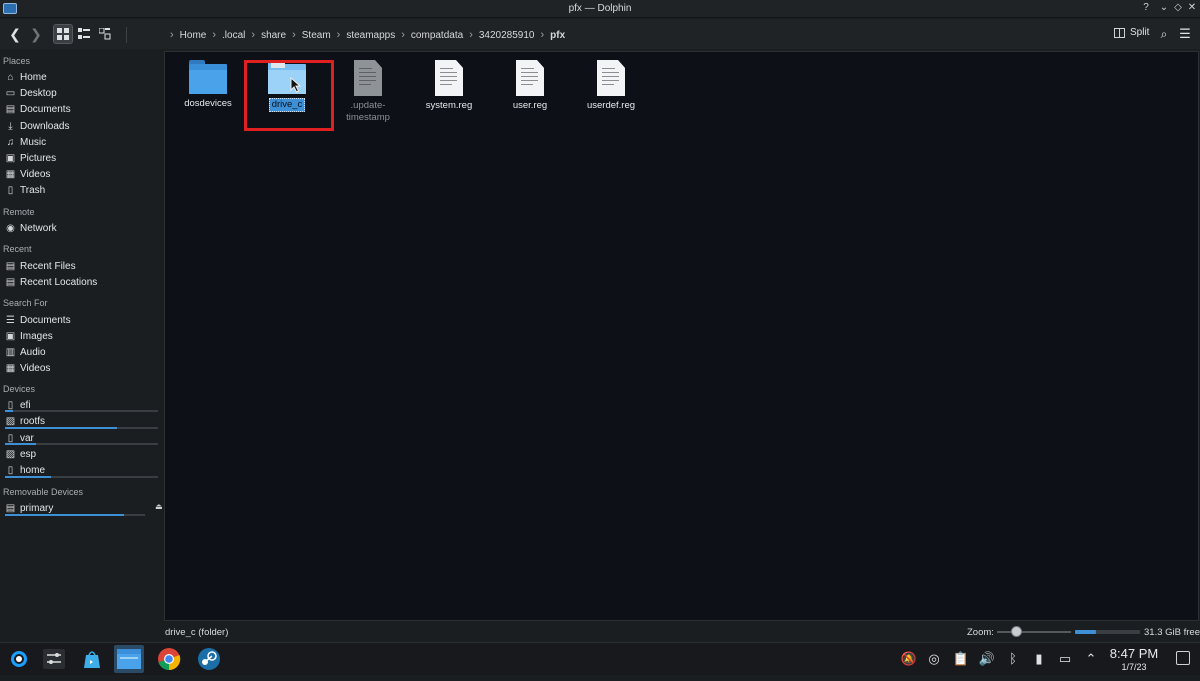  I want to click on display-icon: ▭, so click(1065, 659).